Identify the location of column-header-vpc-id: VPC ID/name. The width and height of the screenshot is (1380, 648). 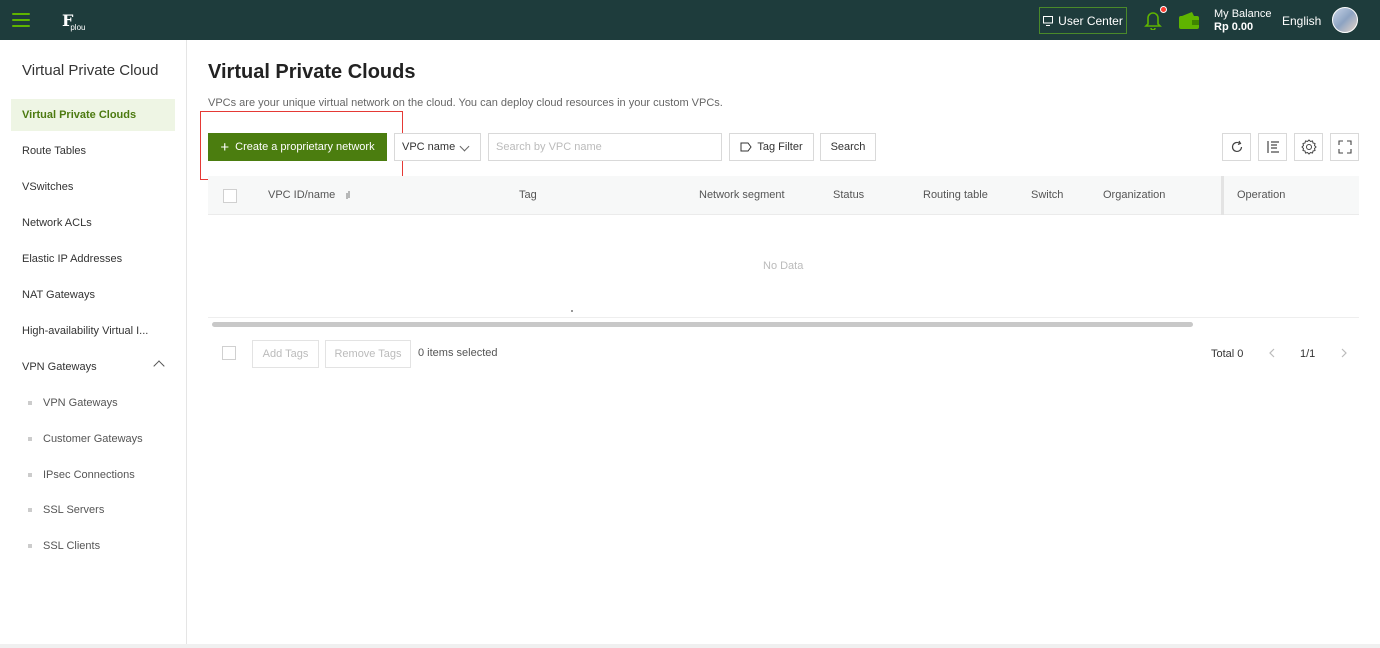
(310, 195).